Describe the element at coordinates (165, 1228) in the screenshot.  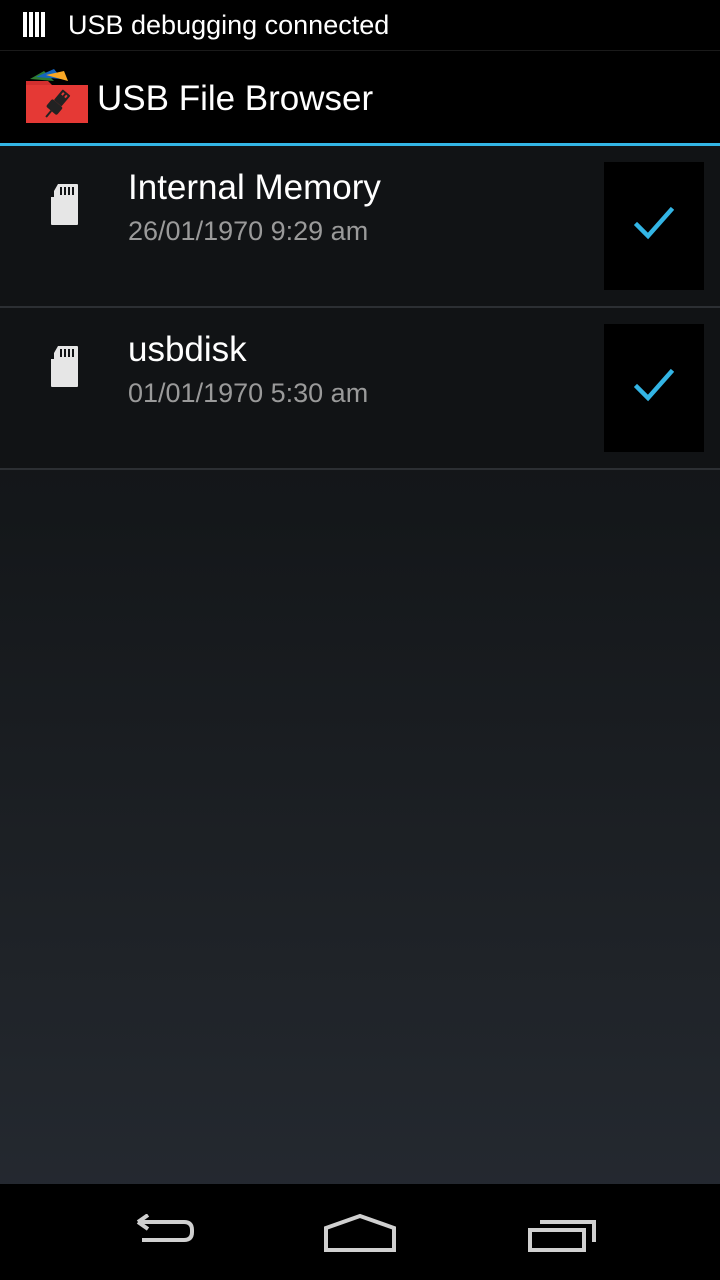
I see `back-icon` at that location.